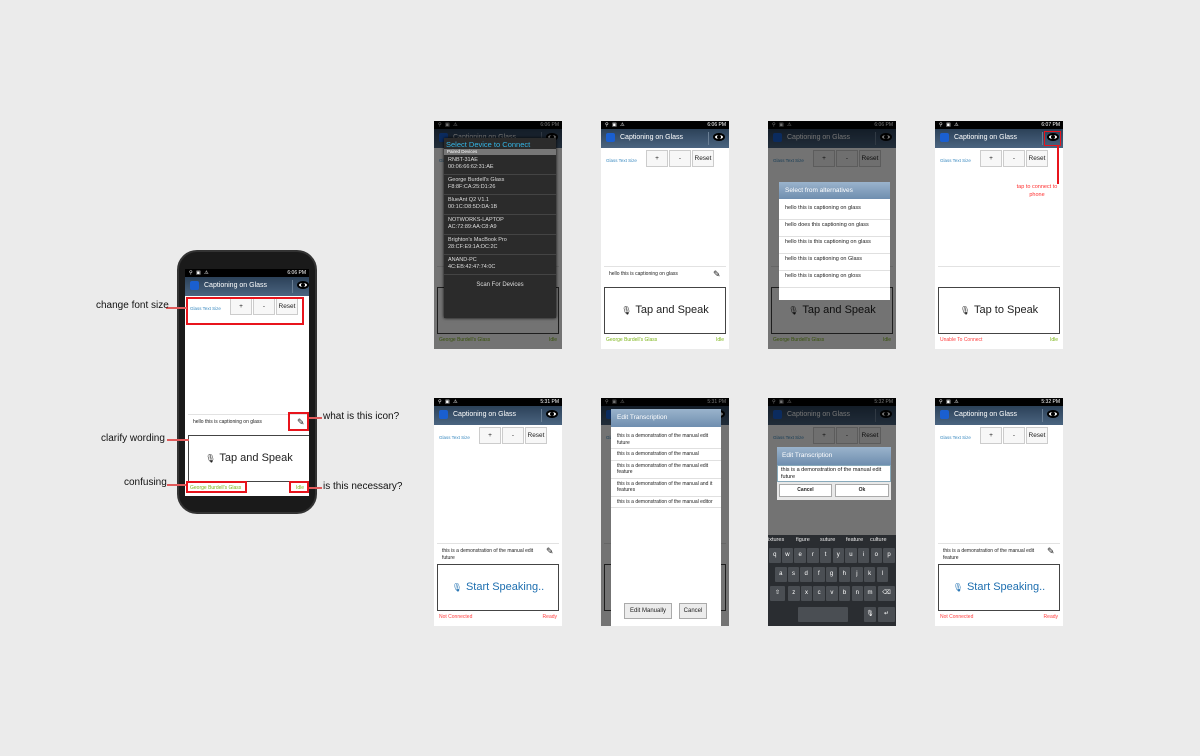 The height and width of the screenshot is (756, 1200). What do you see at coordinates (834, 279) in the screenshot?
I see `alternative-item: hello this is captioning on gloss` at bounding box center [834, 279].